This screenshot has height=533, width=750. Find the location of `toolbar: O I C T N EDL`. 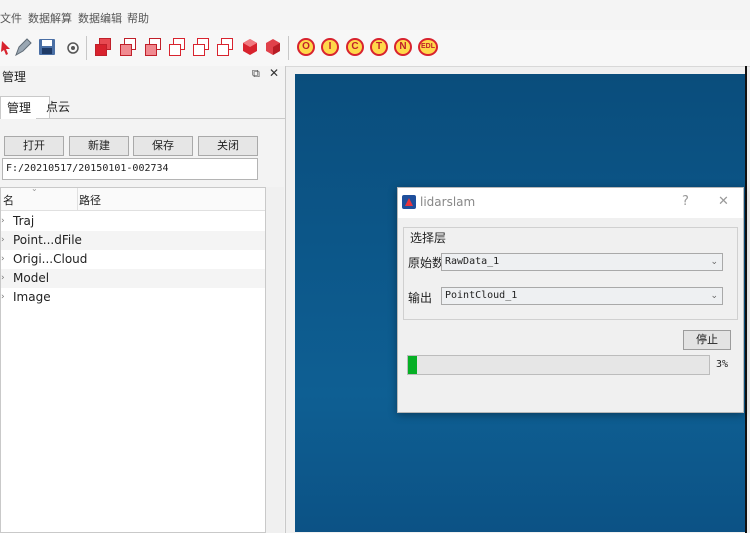

toolbar: O I C T N EDL is located at coordinates (375, 48).